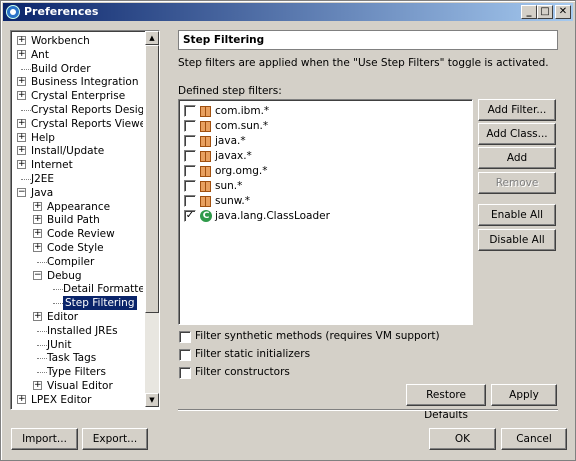  Describe the element at coordinates (87, 124) in the screenshot. I see `tree-item: Crystal Reports Viewers` at that location.